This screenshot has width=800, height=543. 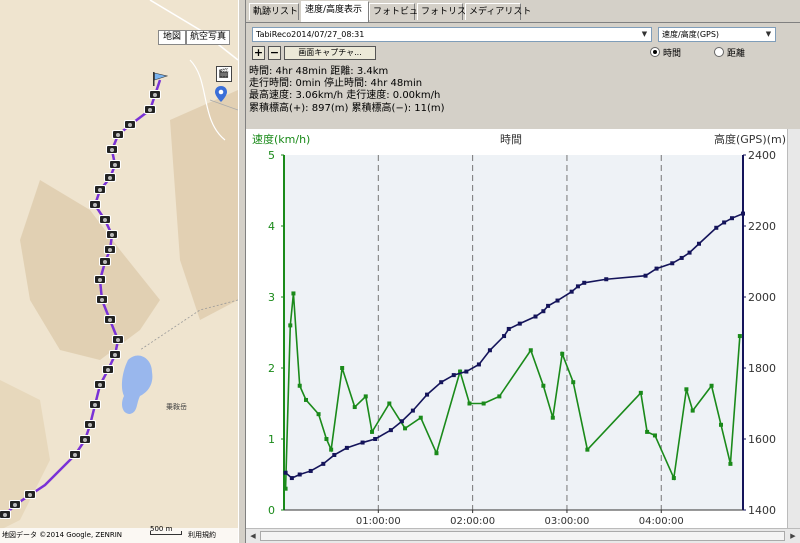 I want to click on film-marker-icon: 🎬, so click(x=224, y=74).